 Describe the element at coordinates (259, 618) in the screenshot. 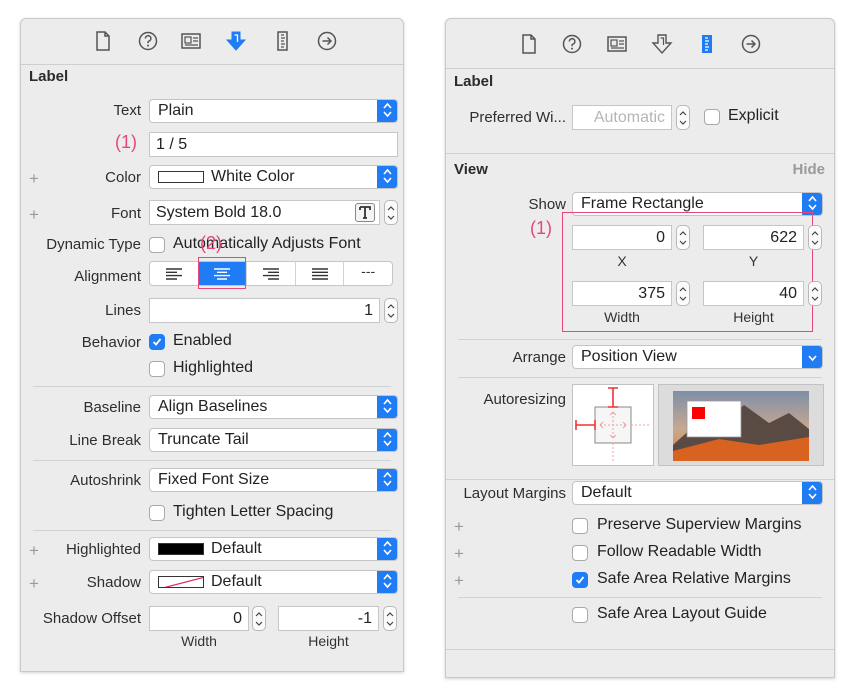

I see `shadow-width-stepper` at that location.